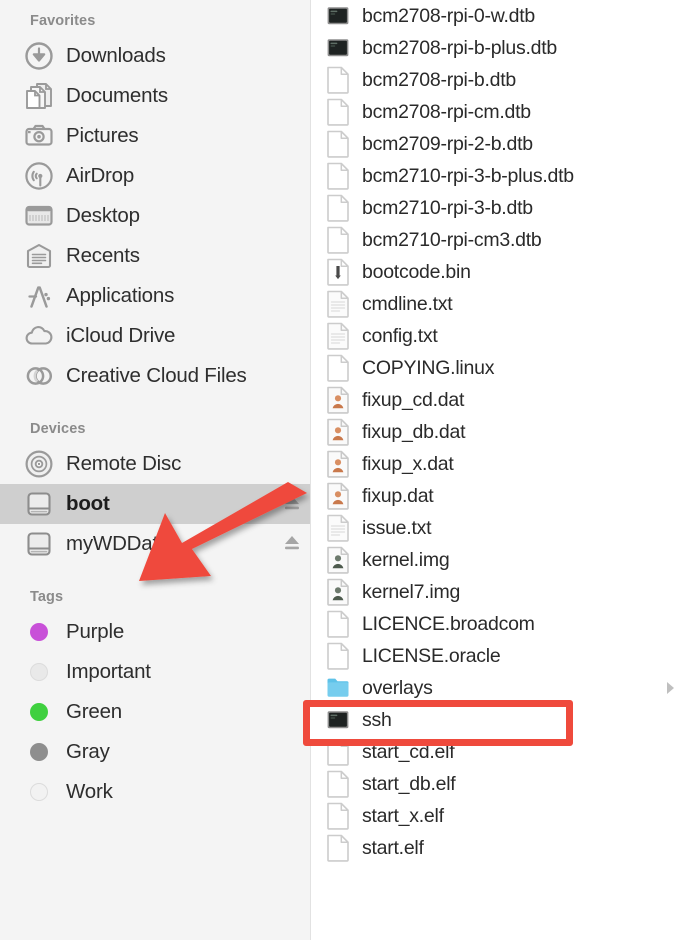 The height and width of the screenshot is (940, 685). What do you see at coordinates (498, 208) in the screenshot?
I see `file-row-bcm2710-rpi-3-b-dtb: bcm2710-rpi-3-b.dtb` at bounding box center [498, 208].